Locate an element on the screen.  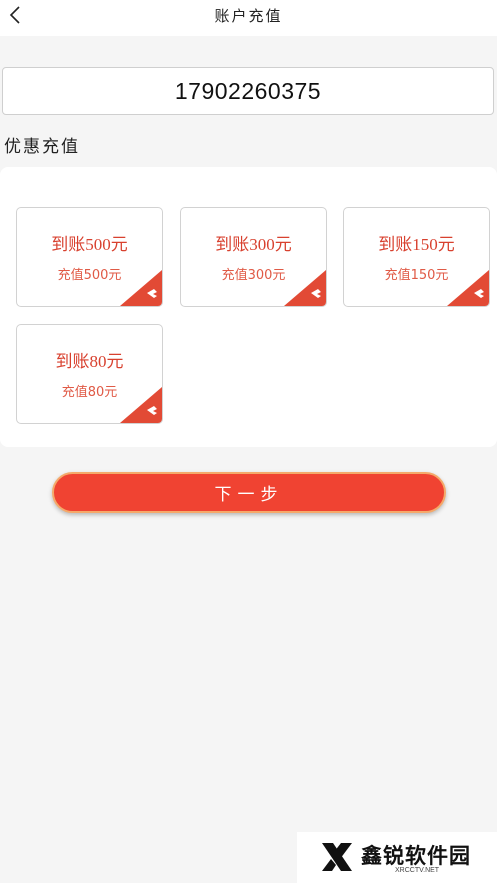
phone-number: 17902260375 is located at coordinates (248, 90).